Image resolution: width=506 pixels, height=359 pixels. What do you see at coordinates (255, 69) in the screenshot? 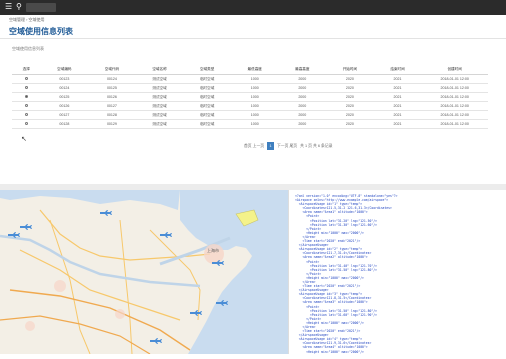
I see `column-header: 最低高度` at bounding box center [255, 69].